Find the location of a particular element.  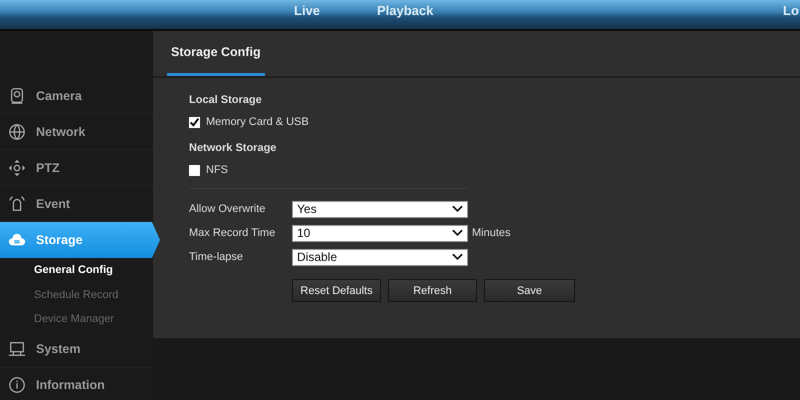

field-label: Max Record Time is located at coordinates (232, 233).